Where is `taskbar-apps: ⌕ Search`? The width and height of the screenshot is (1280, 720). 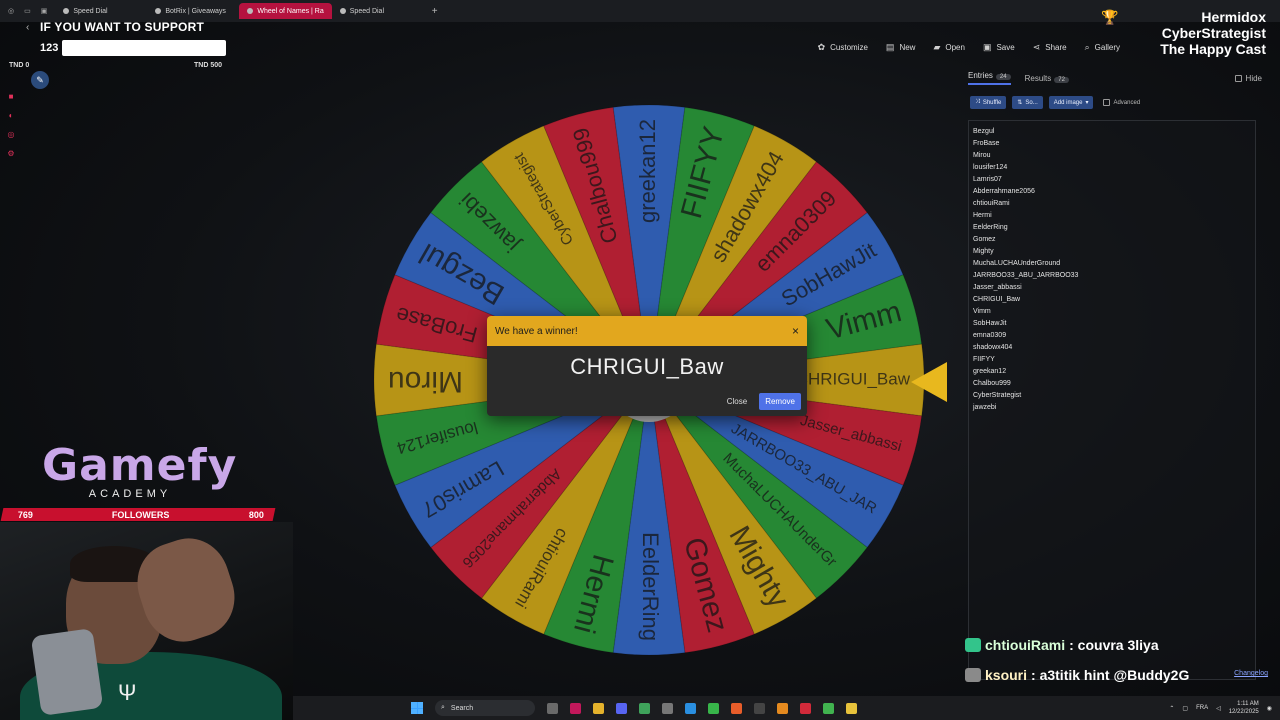 taskbar-apps: ⌕ Search is located at coordinates (634, 708).